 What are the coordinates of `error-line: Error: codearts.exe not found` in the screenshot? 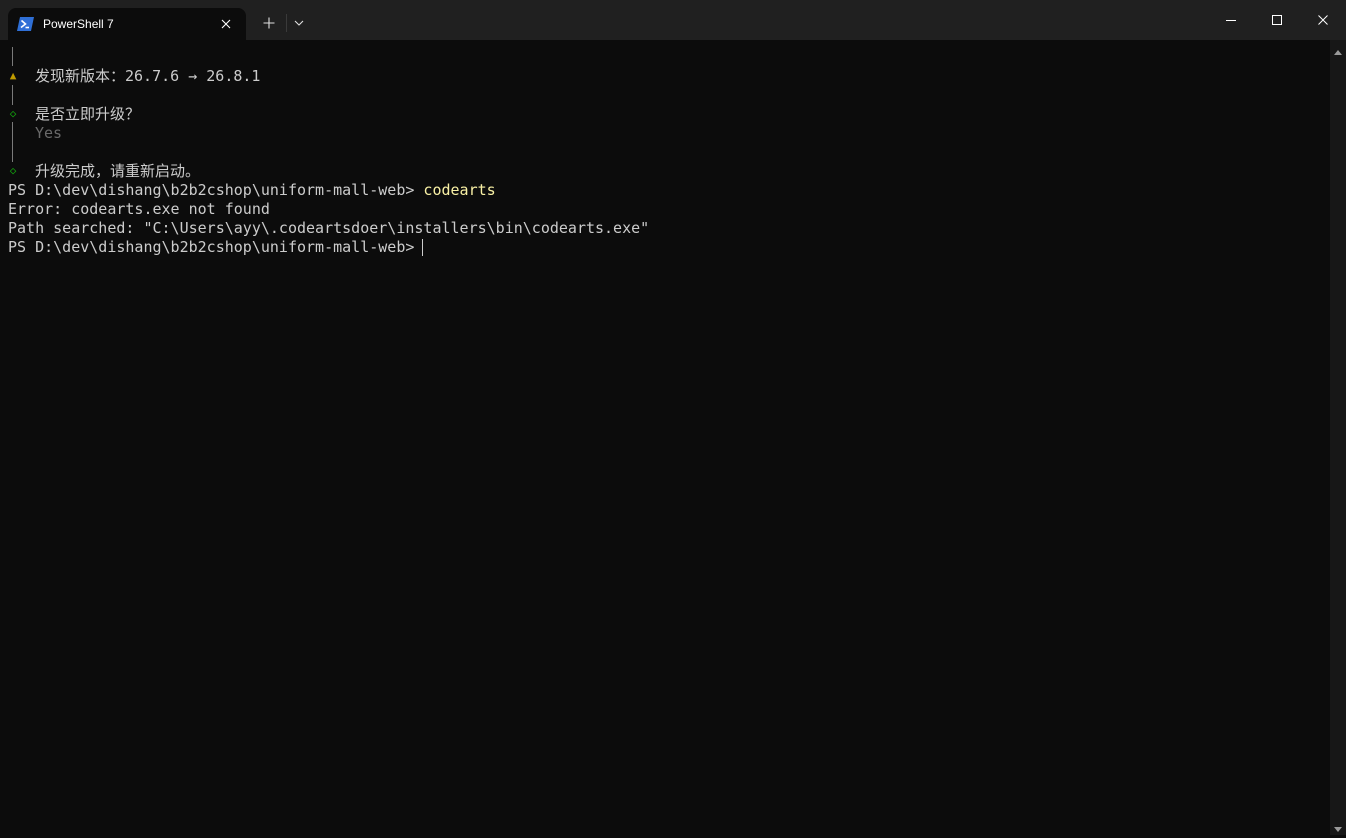 It's located at (139, 209).